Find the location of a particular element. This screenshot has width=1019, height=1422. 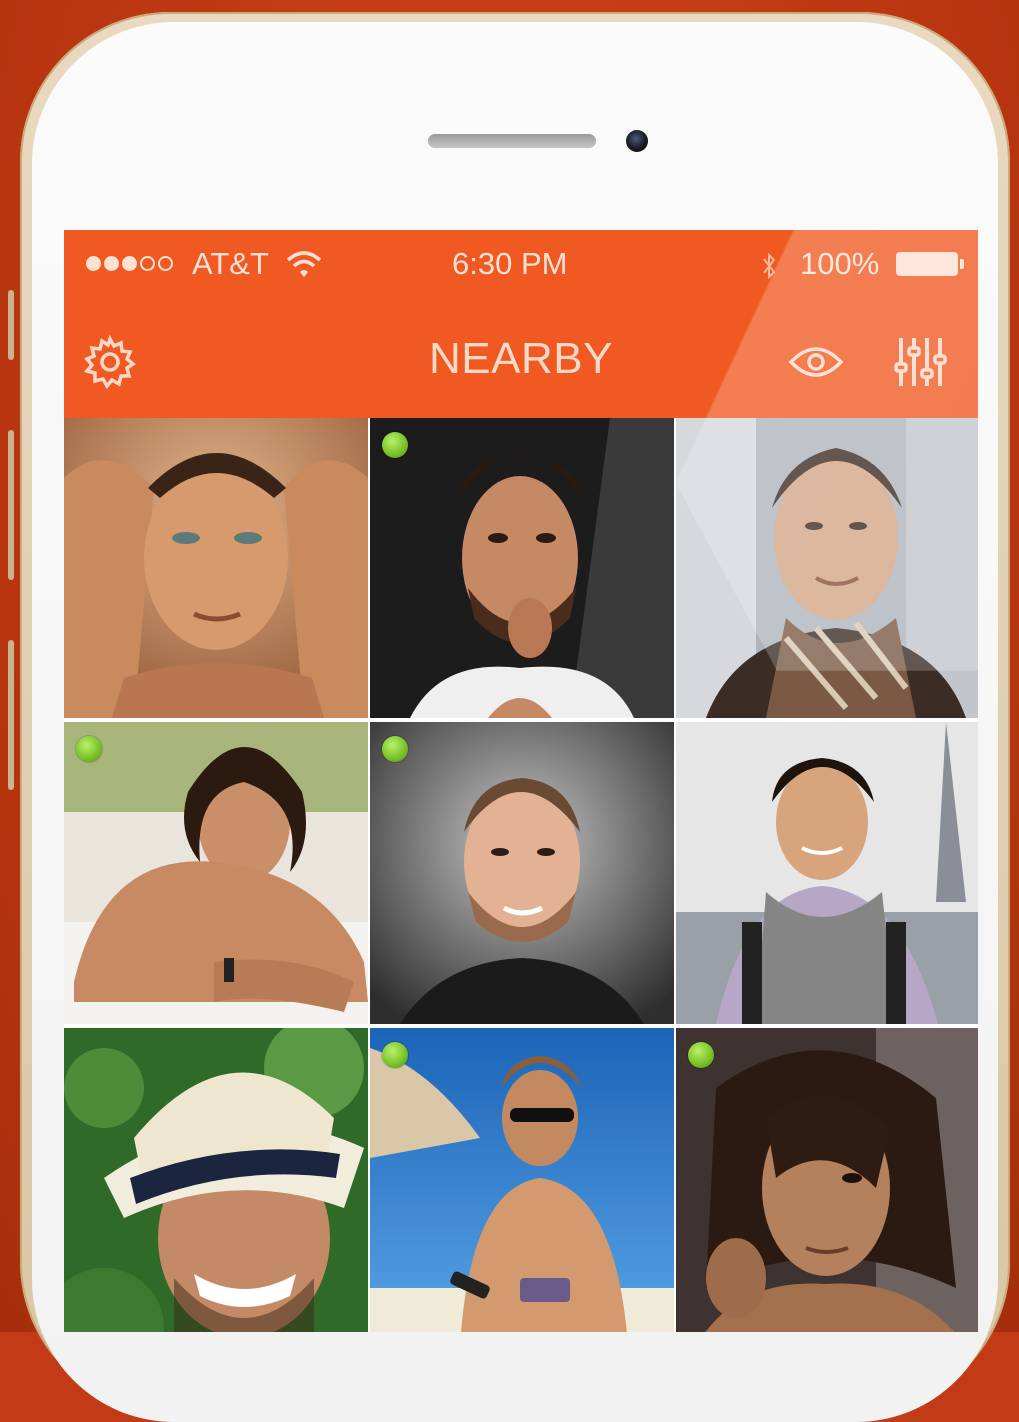

battery-icon is located at coordinates (930, 264).